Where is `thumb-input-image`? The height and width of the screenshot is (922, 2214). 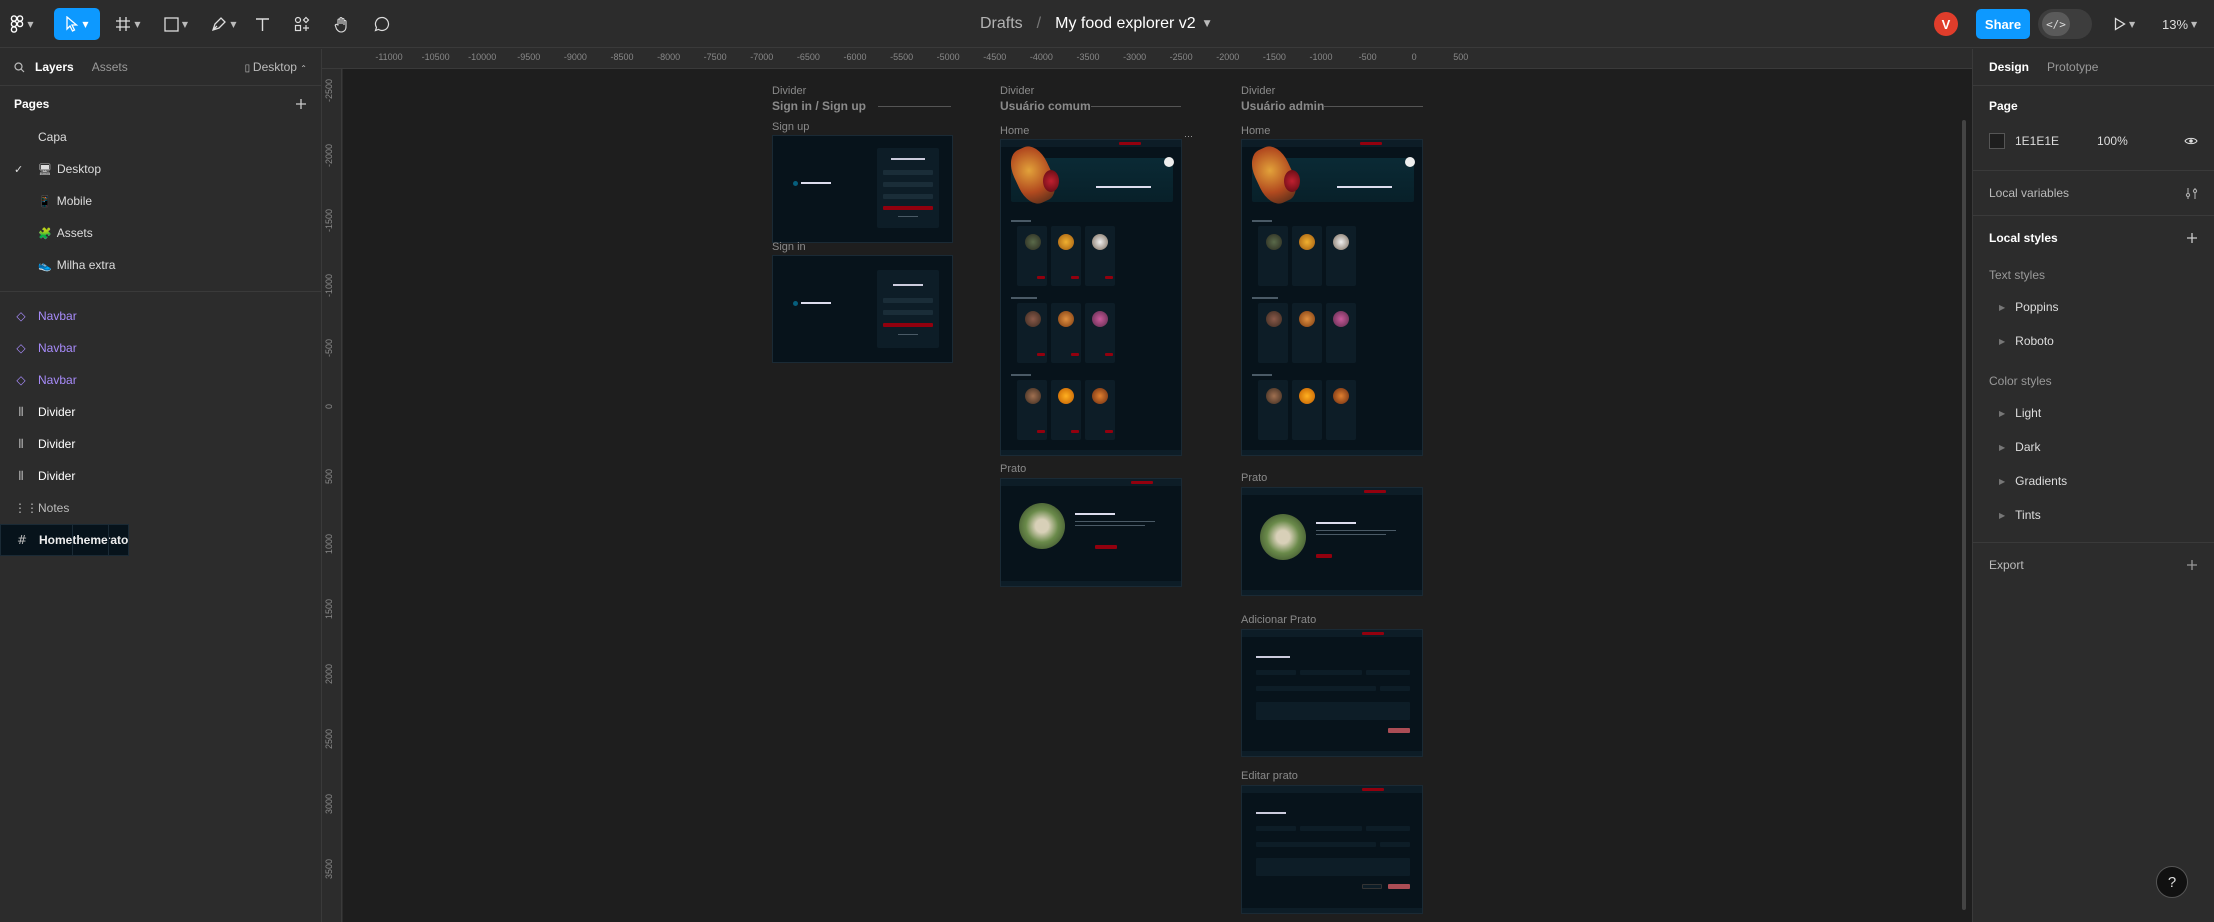 thumb-input-image is located at coordinates (1276, 672).